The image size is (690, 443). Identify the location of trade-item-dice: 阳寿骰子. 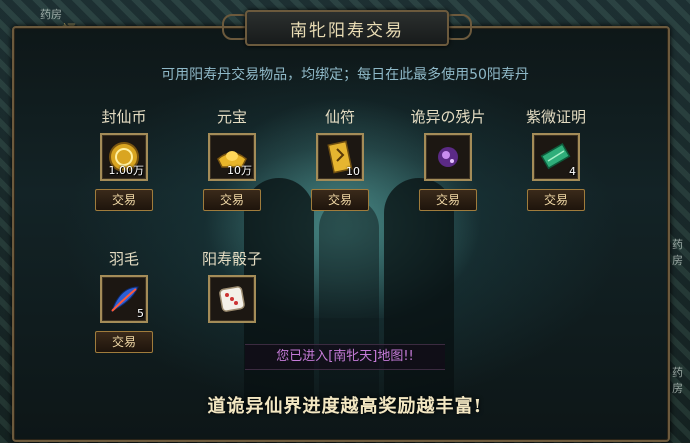
(232, 285).